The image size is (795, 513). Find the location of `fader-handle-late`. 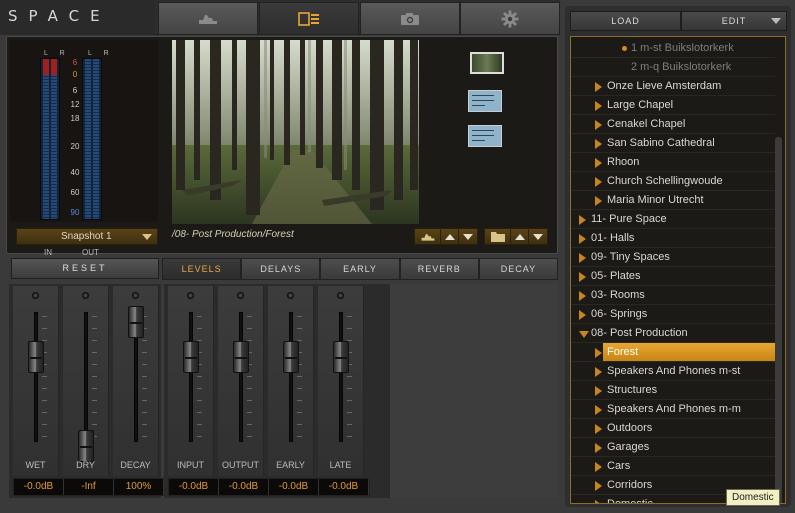

fader-handle-late is located at coordinates (340, 356).